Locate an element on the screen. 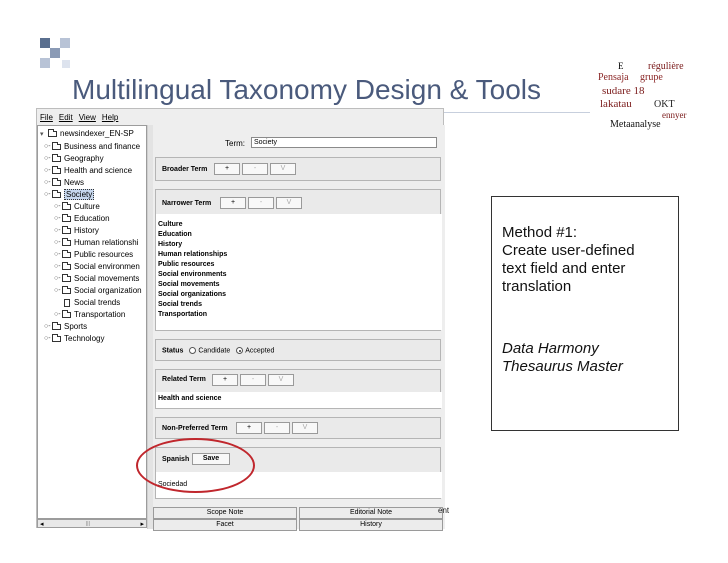  tree-item: ○- Human relationshi is located at coordinates (96, 242).